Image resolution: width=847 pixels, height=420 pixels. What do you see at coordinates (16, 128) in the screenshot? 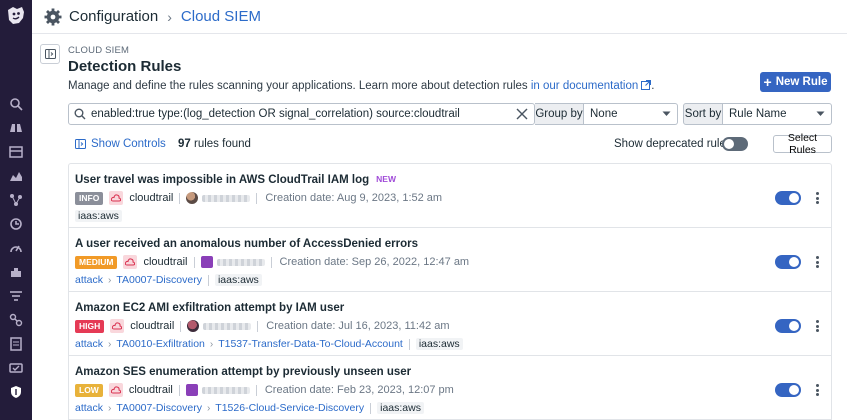
I see `binoculars-icon` at bounding box center [16, 128].